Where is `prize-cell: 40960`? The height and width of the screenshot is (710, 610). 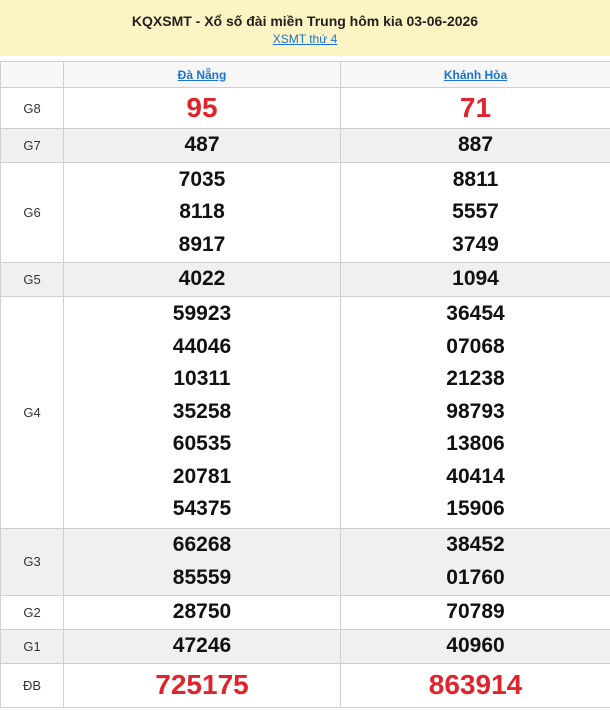
prize-cell: 40960 is located at coordinates (475, 646).